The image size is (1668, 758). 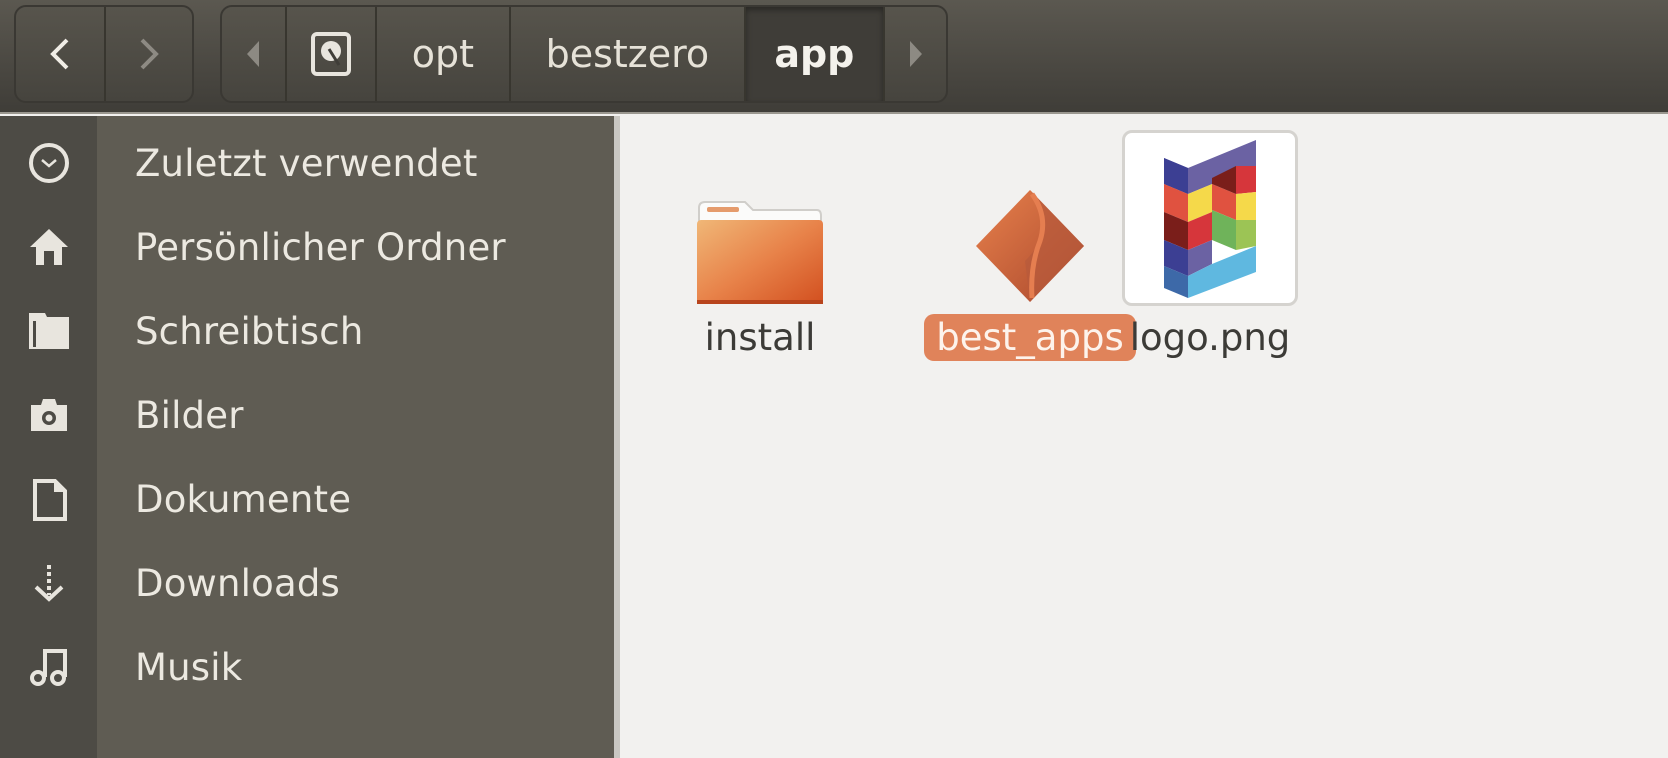 What do you see at coordinates (320, 247) in the screenshot?
I see `sidebar-item-label: Persönlicher Ordner` at bounding box center [320, 247].